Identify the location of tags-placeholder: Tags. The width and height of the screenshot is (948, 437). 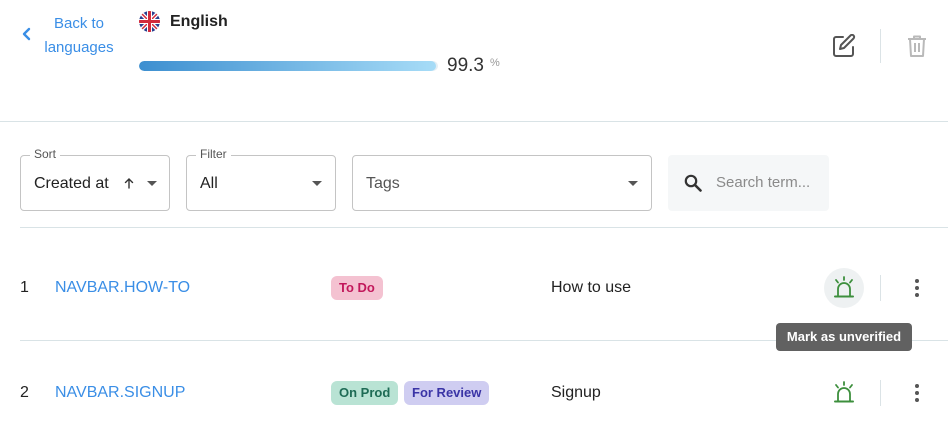
(383, 183).